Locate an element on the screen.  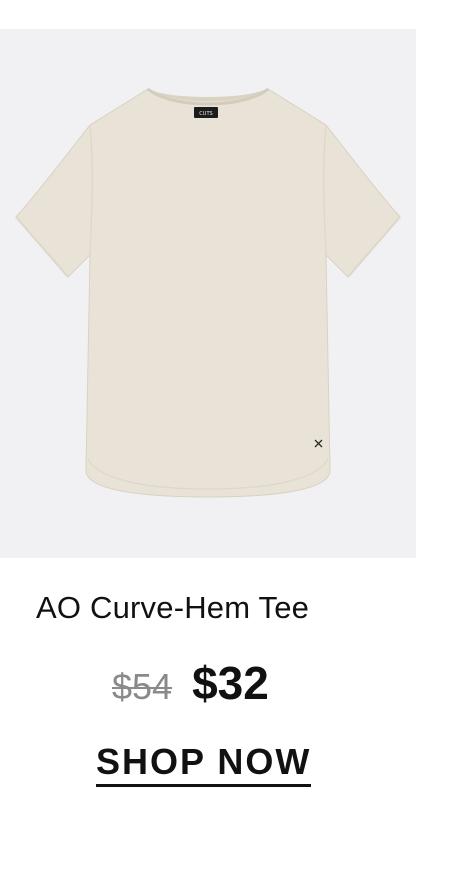
price-row: $54 $32 is located at coordinates (190, 682).